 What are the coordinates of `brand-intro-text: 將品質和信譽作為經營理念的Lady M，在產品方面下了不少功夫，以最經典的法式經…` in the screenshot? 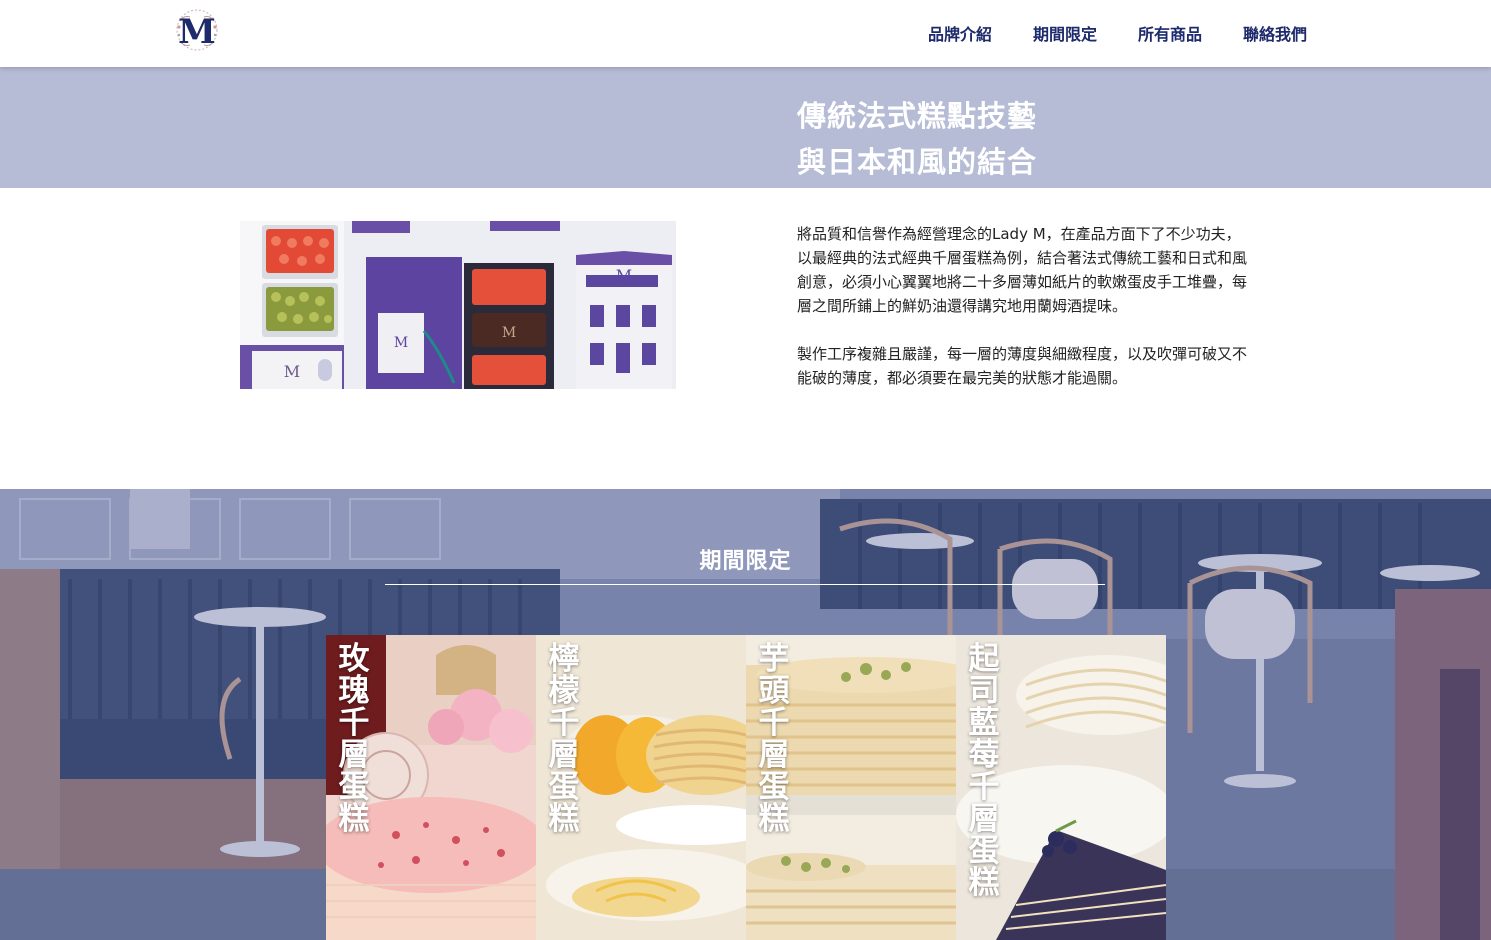 It's located at (1022, 306).